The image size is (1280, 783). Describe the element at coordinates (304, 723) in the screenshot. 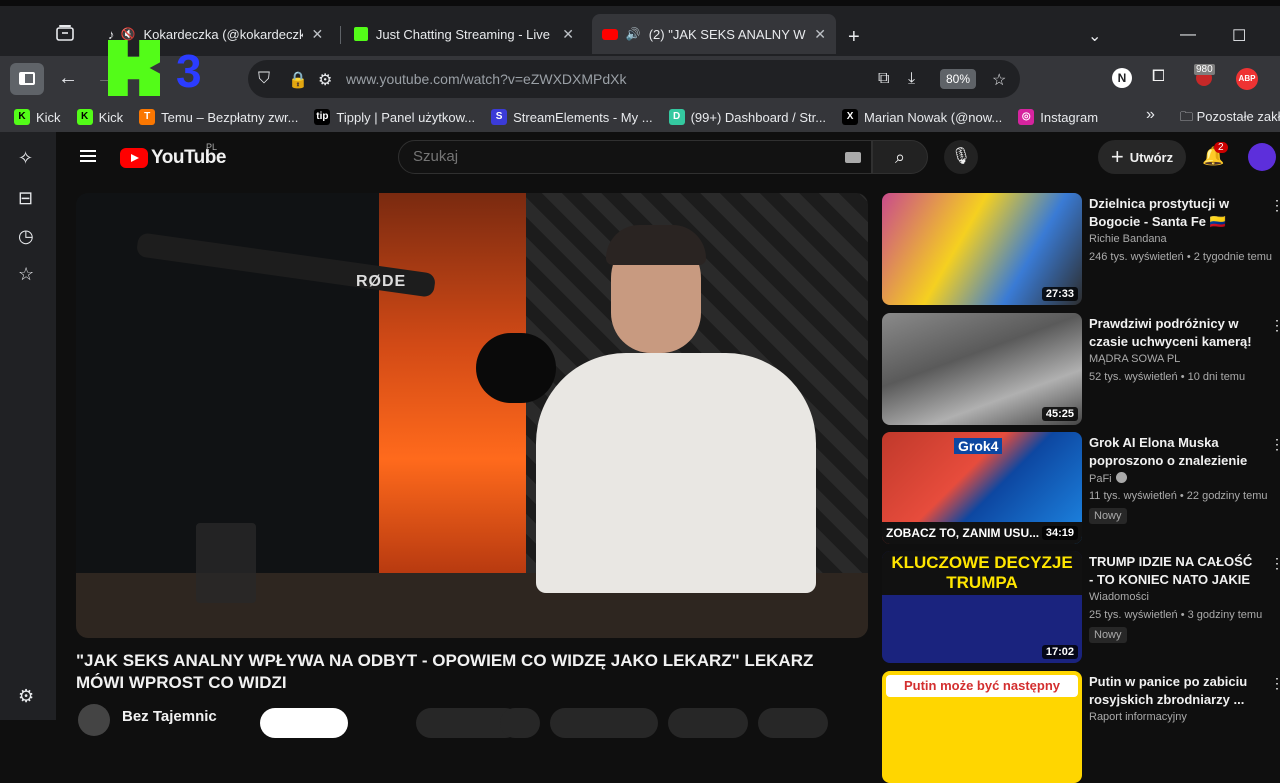

I see `subscribe-button` at that location.